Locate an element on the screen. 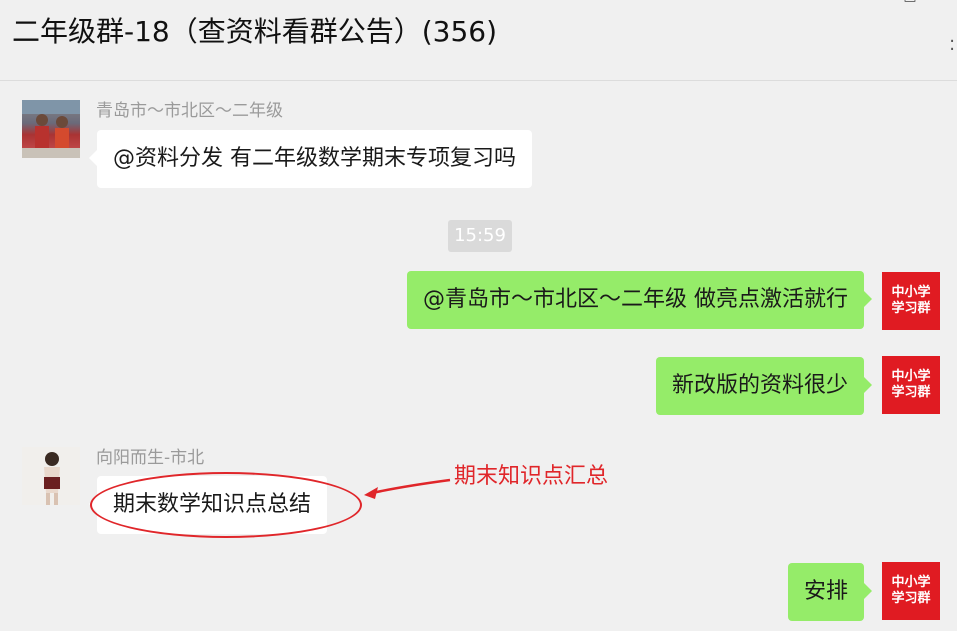 Image resolution: width=957 pixels, height=631 pixels. timestamp: 15:59 is located at coordinates (480, 236).